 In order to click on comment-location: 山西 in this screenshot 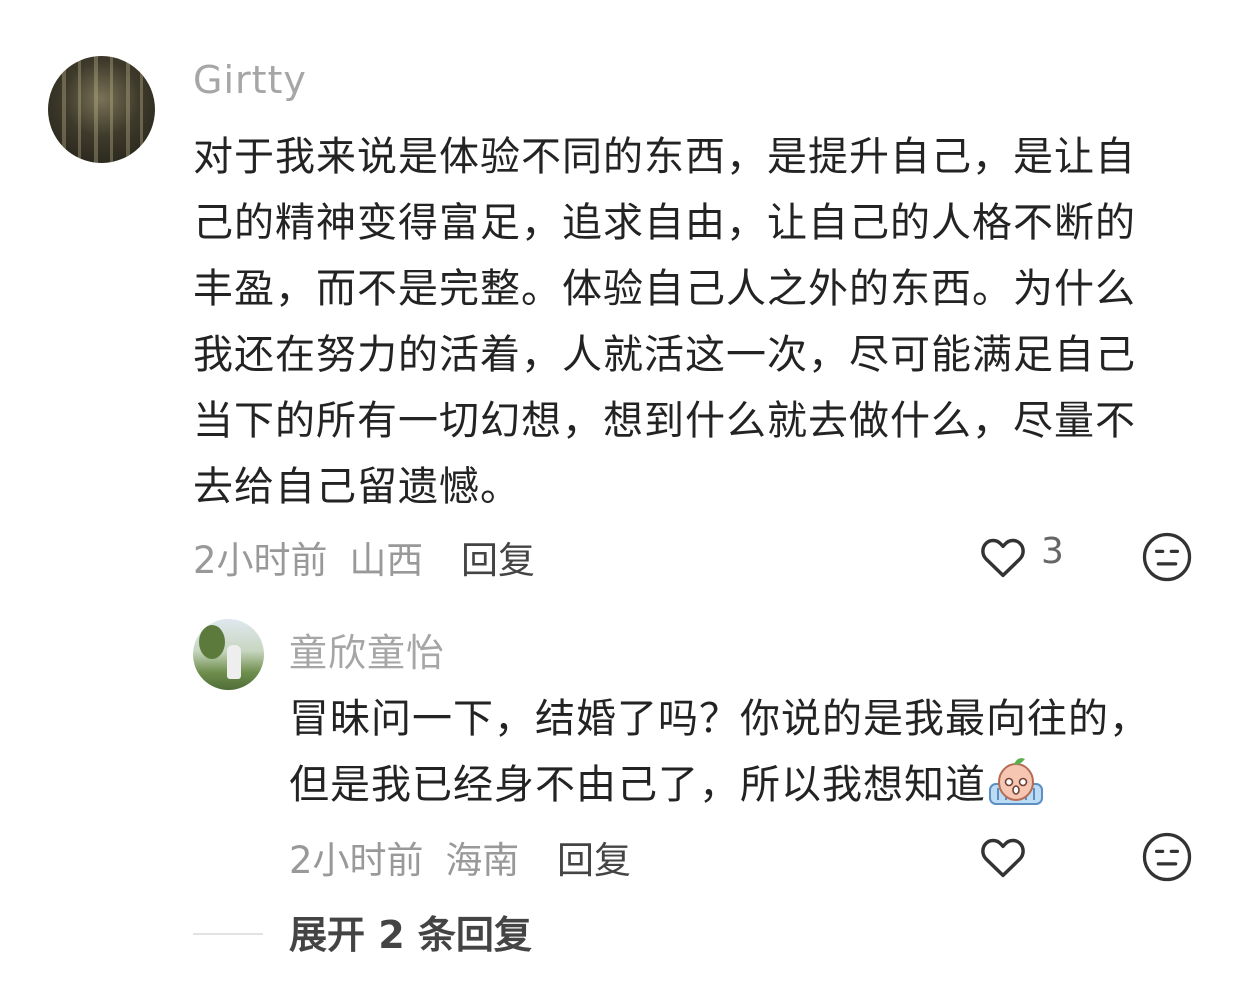, I will do `click(386, 560)`.